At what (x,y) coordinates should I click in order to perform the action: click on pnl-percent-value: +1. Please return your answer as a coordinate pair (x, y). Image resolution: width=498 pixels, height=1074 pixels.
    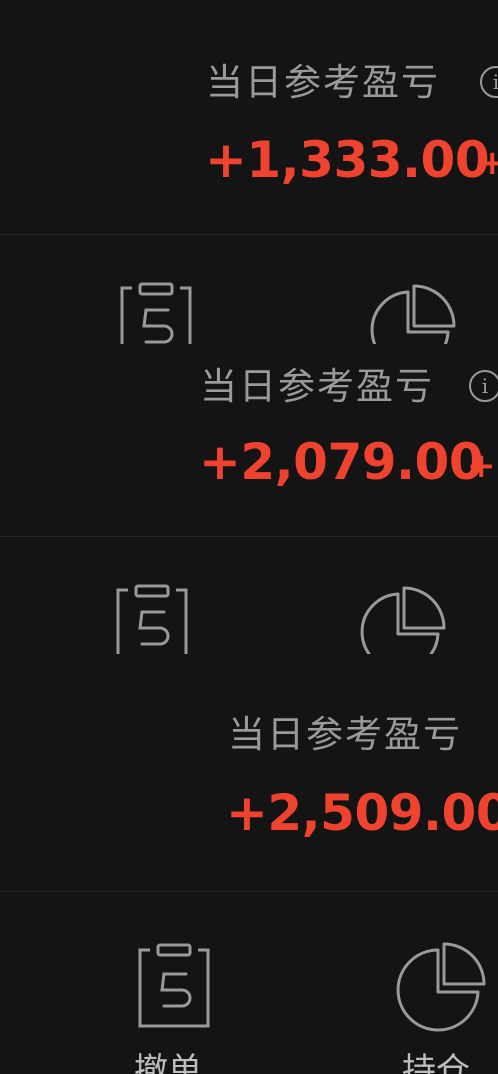
    Looking at the image, I should click on (482, 466).